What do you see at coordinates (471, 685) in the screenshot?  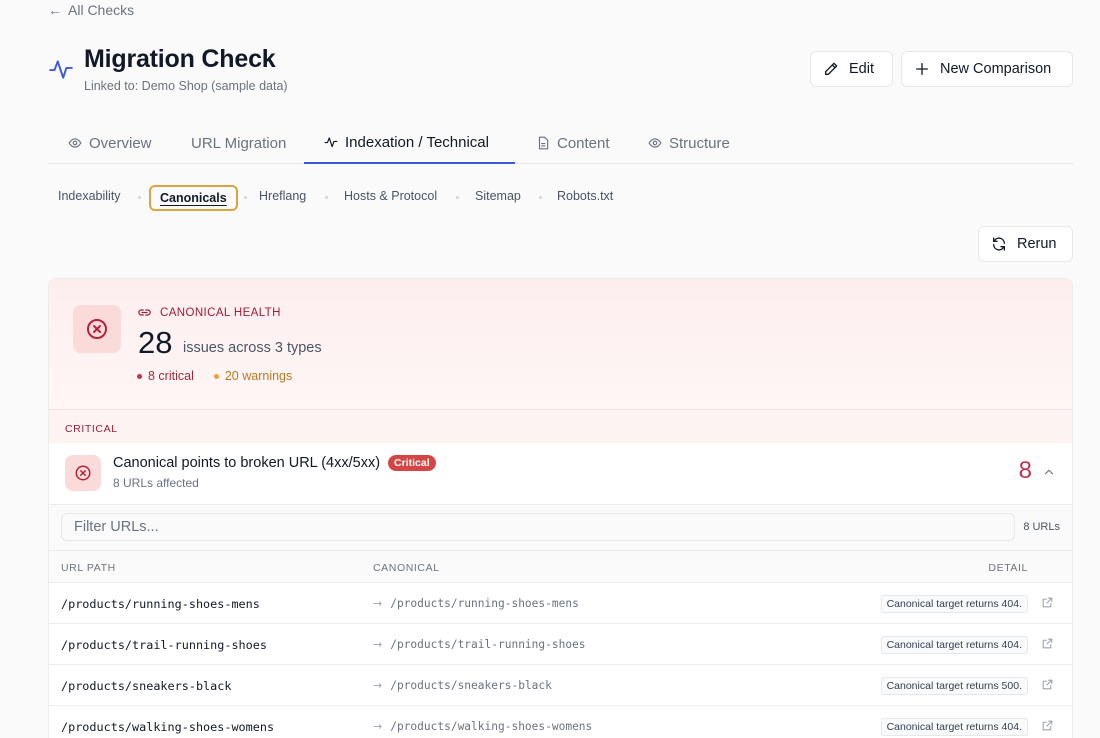 I see `canonical-value: /products/sneakers-black` at bounding box center [471, 685].